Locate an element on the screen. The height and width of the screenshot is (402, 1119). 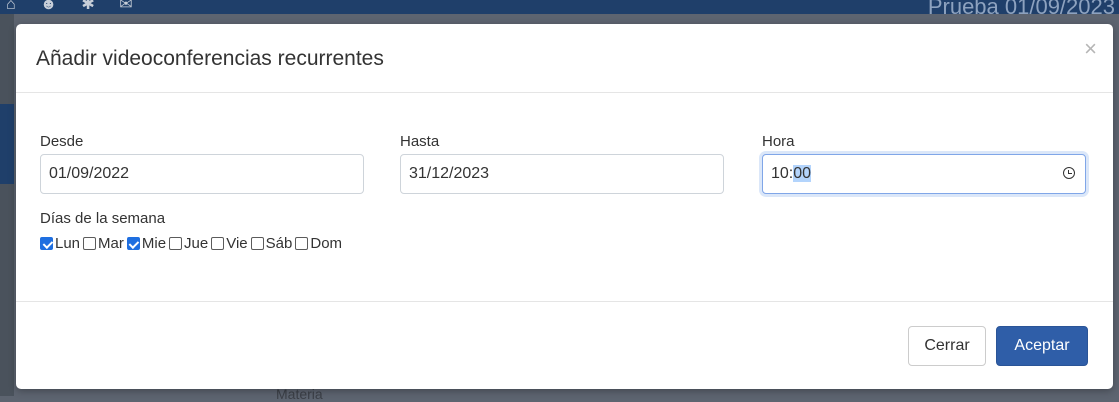
weekday-label: Mar is located at coordinates (111, 243).